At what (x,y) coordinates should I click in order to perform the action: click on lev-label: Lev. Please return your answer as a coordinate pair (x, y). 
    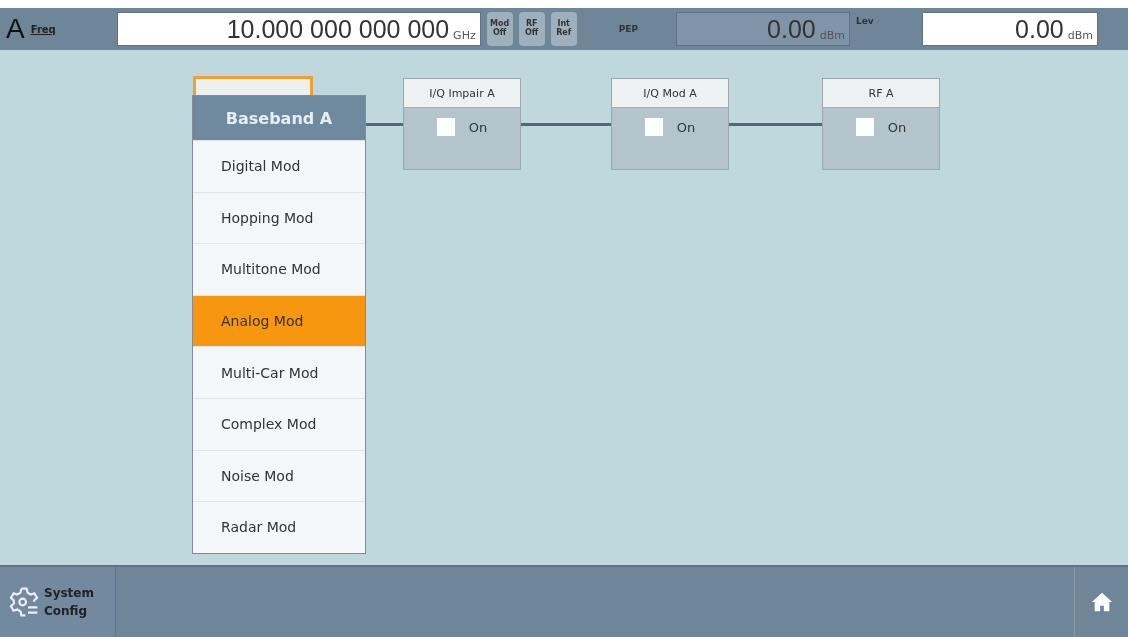
    Looking at the image, I should click on (865, 21).